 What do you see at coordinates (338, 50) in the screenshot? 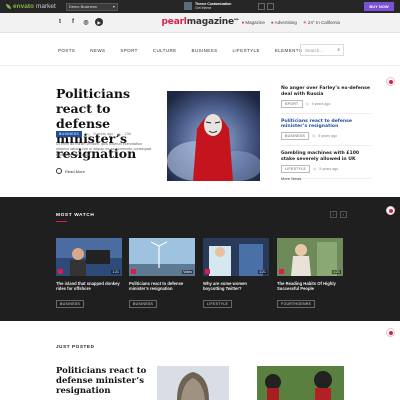
I see `search-icon: ⌕` at bounding box center [338, 50].